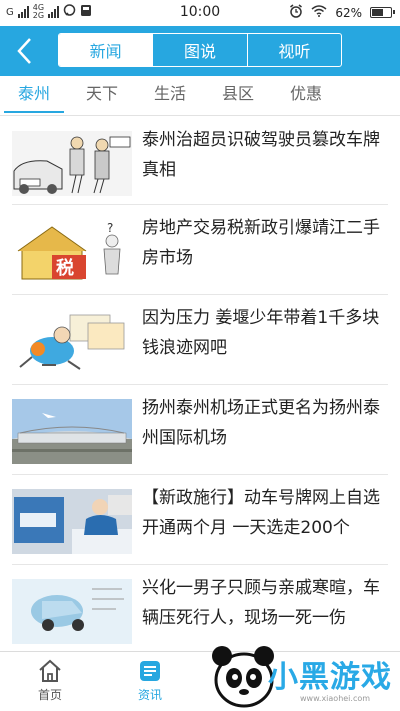 Image resolution: width=400 pixels, height=711 pixels. I want to click on battery-icon, so click(382, 12).